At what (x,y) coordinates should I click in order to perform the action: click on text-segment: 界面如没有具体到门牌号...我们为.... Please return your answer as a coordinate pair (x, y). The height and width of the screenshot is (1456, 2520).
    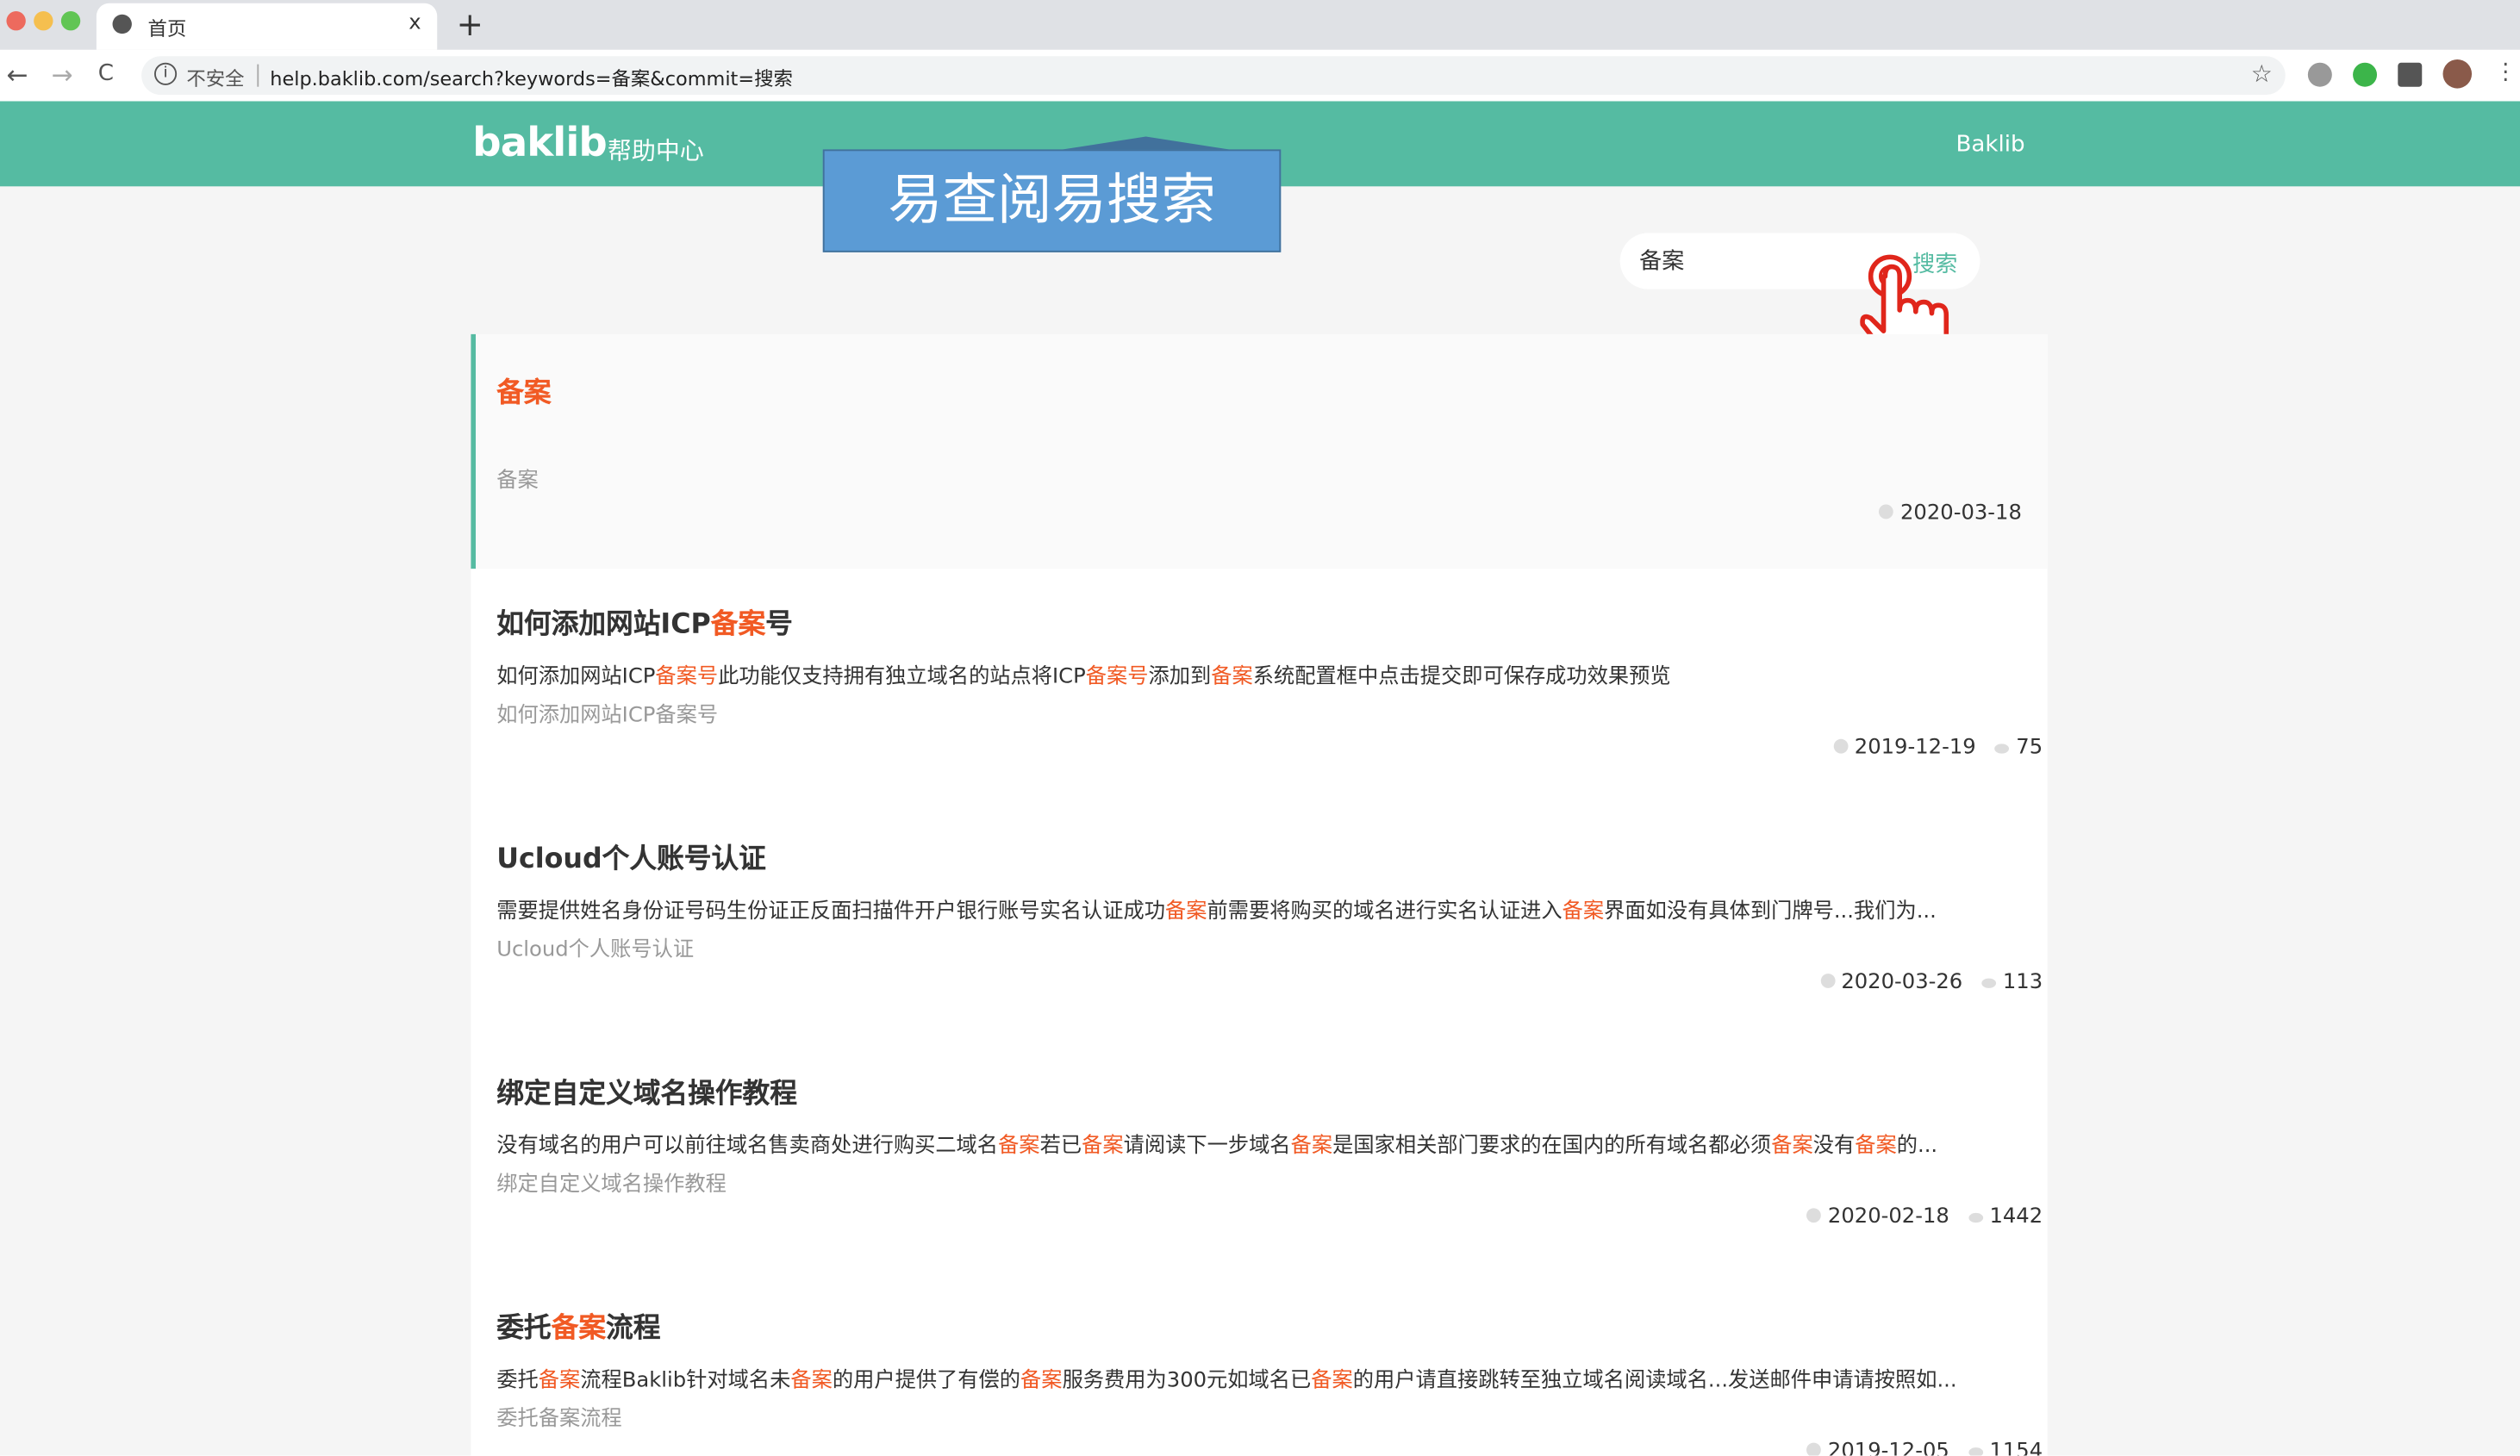
    Looking at the image, I should click on (1770, 912).